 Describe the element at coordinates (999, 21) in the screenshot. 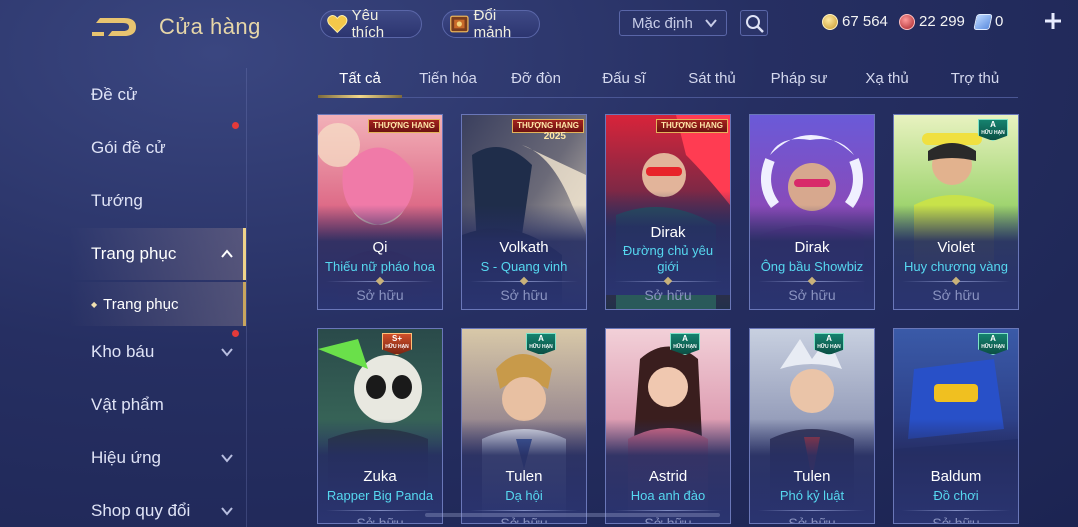

I see `voucher-amount: 0` at that location.